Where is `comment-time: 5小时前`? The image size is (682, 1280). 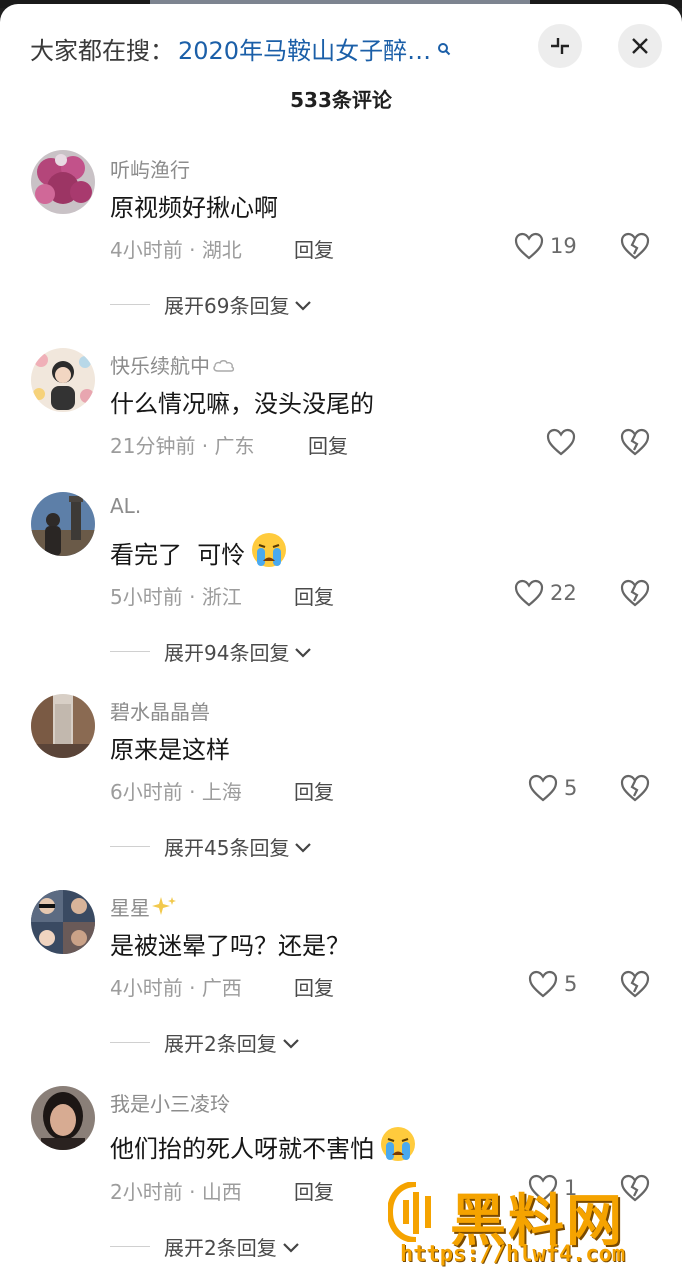
comment-time: 5小时前 is located at coordinates (146, 597).